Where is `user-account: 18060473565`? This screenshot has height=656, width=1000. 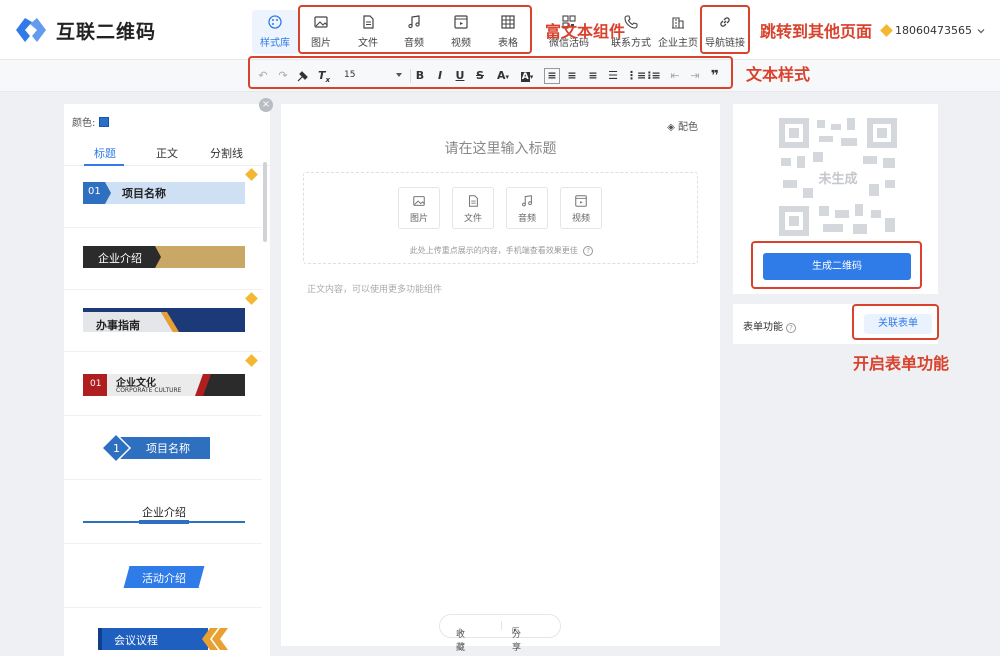 user-account: 18060473565 is located at coordinates (933, 30).